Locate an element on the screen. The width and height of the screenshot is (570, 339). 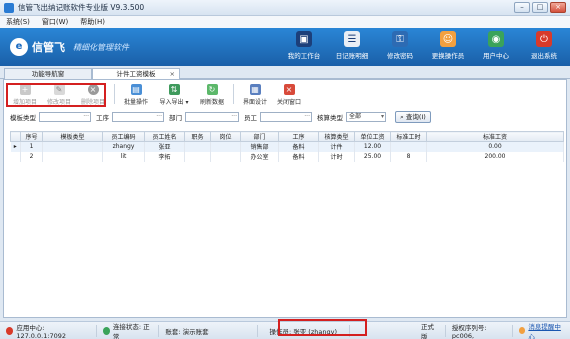
col-header: 员工编码 is located at coordinates (123, 136).